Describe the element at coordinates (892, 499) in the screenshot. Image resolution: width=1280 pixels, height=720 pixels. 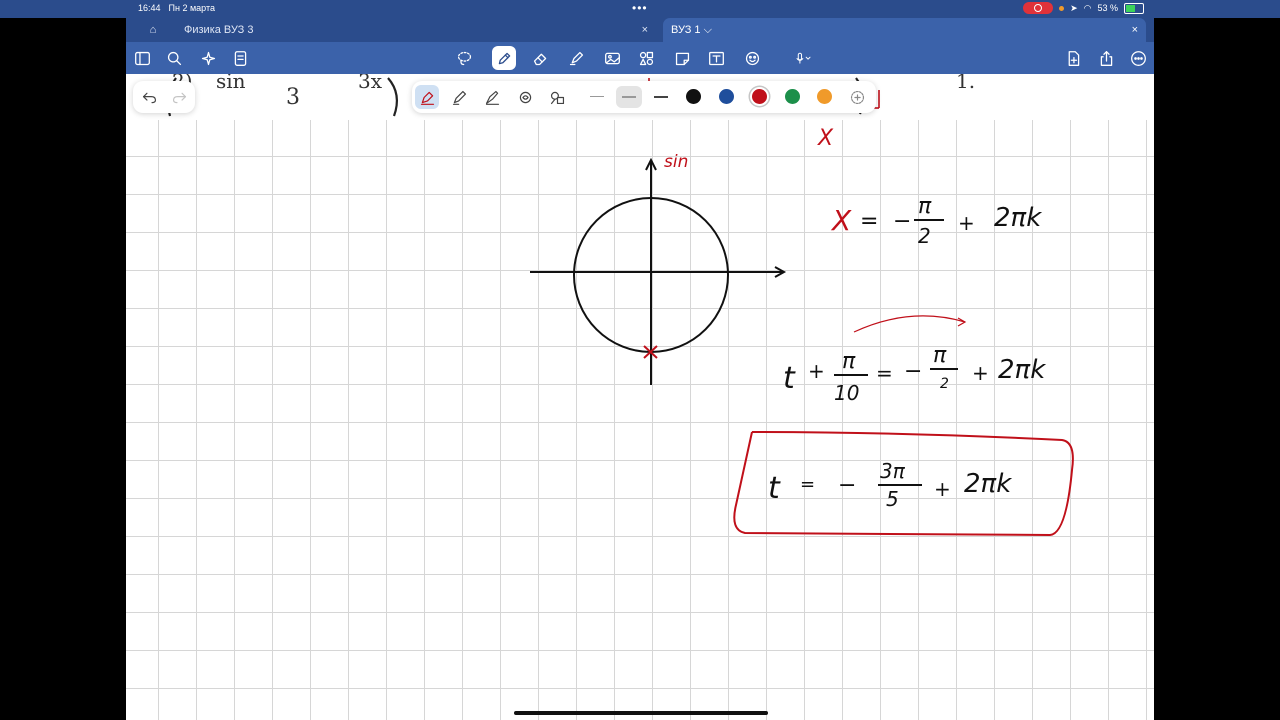
I see `eq3-denominator: 5` at that location.